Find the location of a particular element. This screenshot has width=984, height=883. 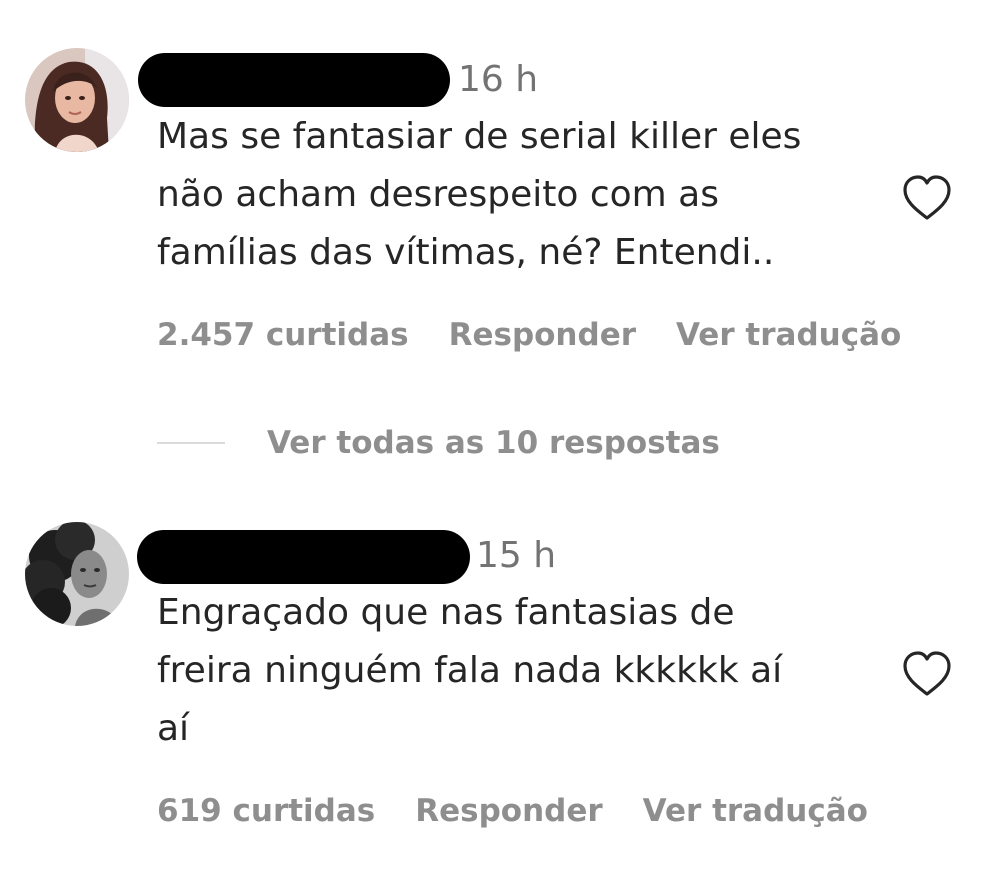

reply-button: Responder is located at coordinates (508, 811).